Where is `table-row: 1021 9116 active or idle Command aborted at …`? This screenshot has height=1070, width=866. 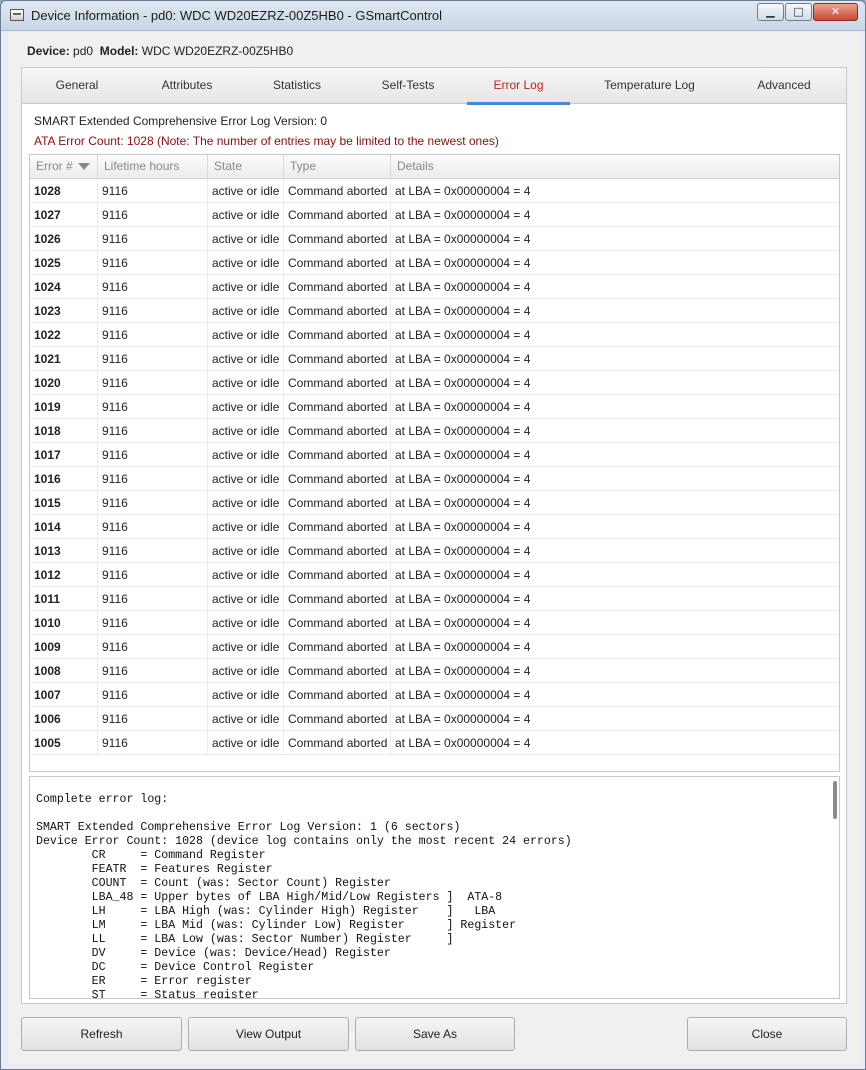
table-row: 1021 9116 active or idle Command aborted at … is located at coordinates (434, 359).